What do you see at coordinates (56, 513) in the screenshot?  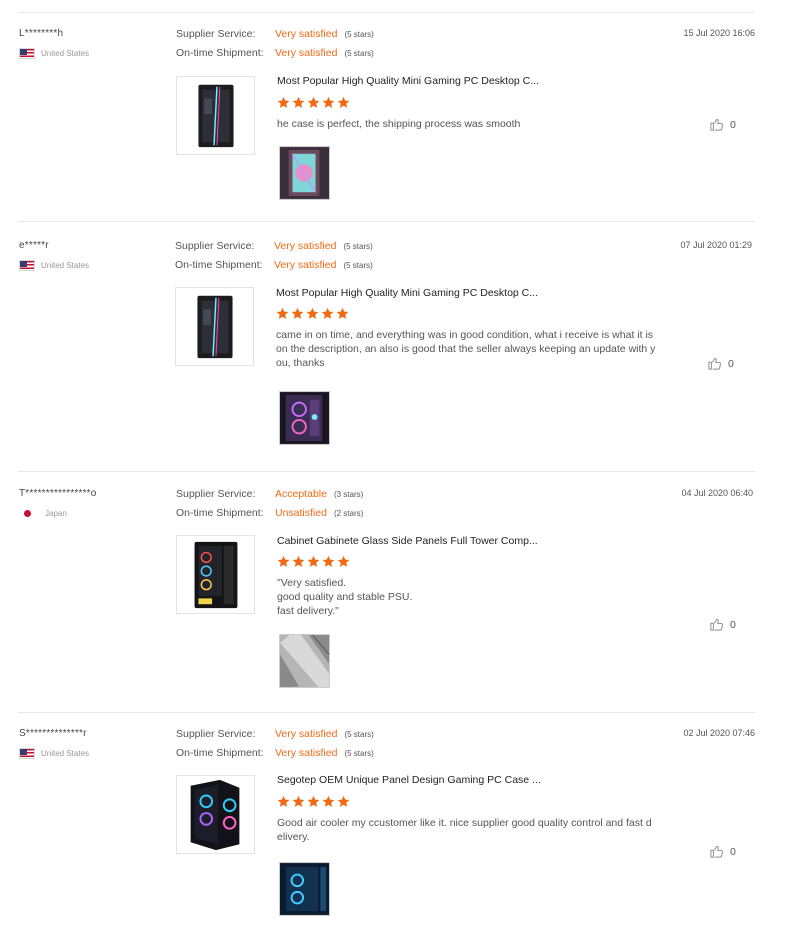 I see `country-name: Japan` at bounding box center [56, 513].